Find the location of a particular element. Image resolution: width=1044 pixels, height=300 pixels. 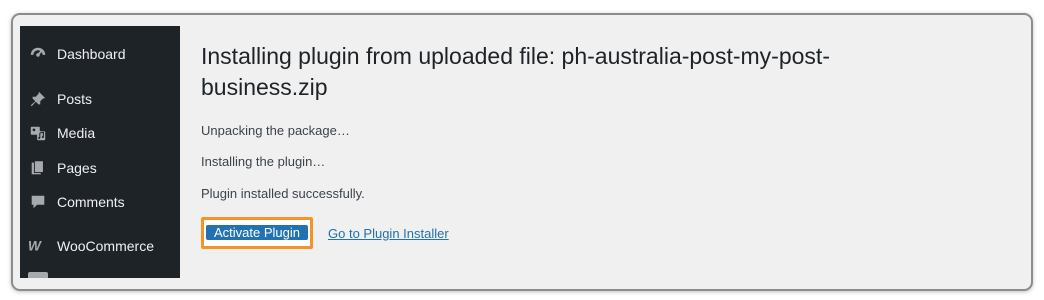

sidebar-item-label: Media is located at coordinates (76, 133).